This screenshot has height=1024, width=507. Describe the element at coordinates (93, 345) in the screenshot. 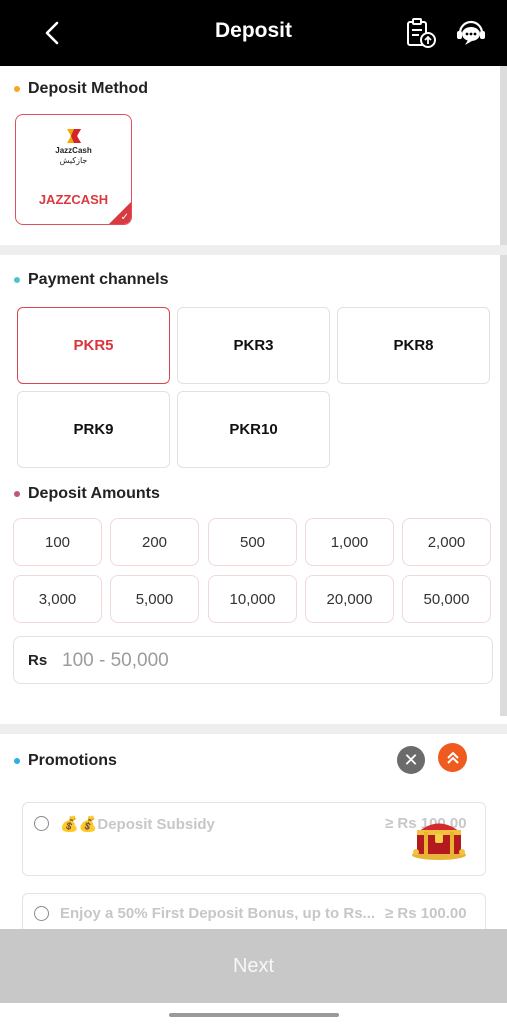

I see `channel-option-pkr5: PKR5` at that location.